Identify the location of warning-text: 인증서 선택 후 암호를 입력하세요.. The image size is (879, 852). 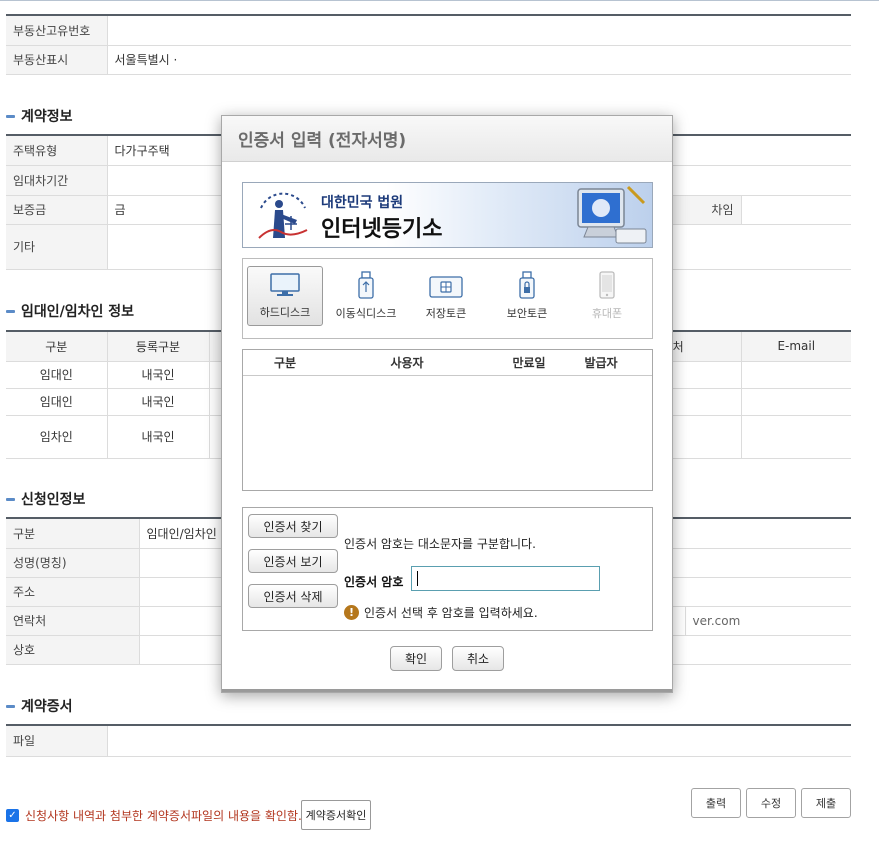
(451, 613).